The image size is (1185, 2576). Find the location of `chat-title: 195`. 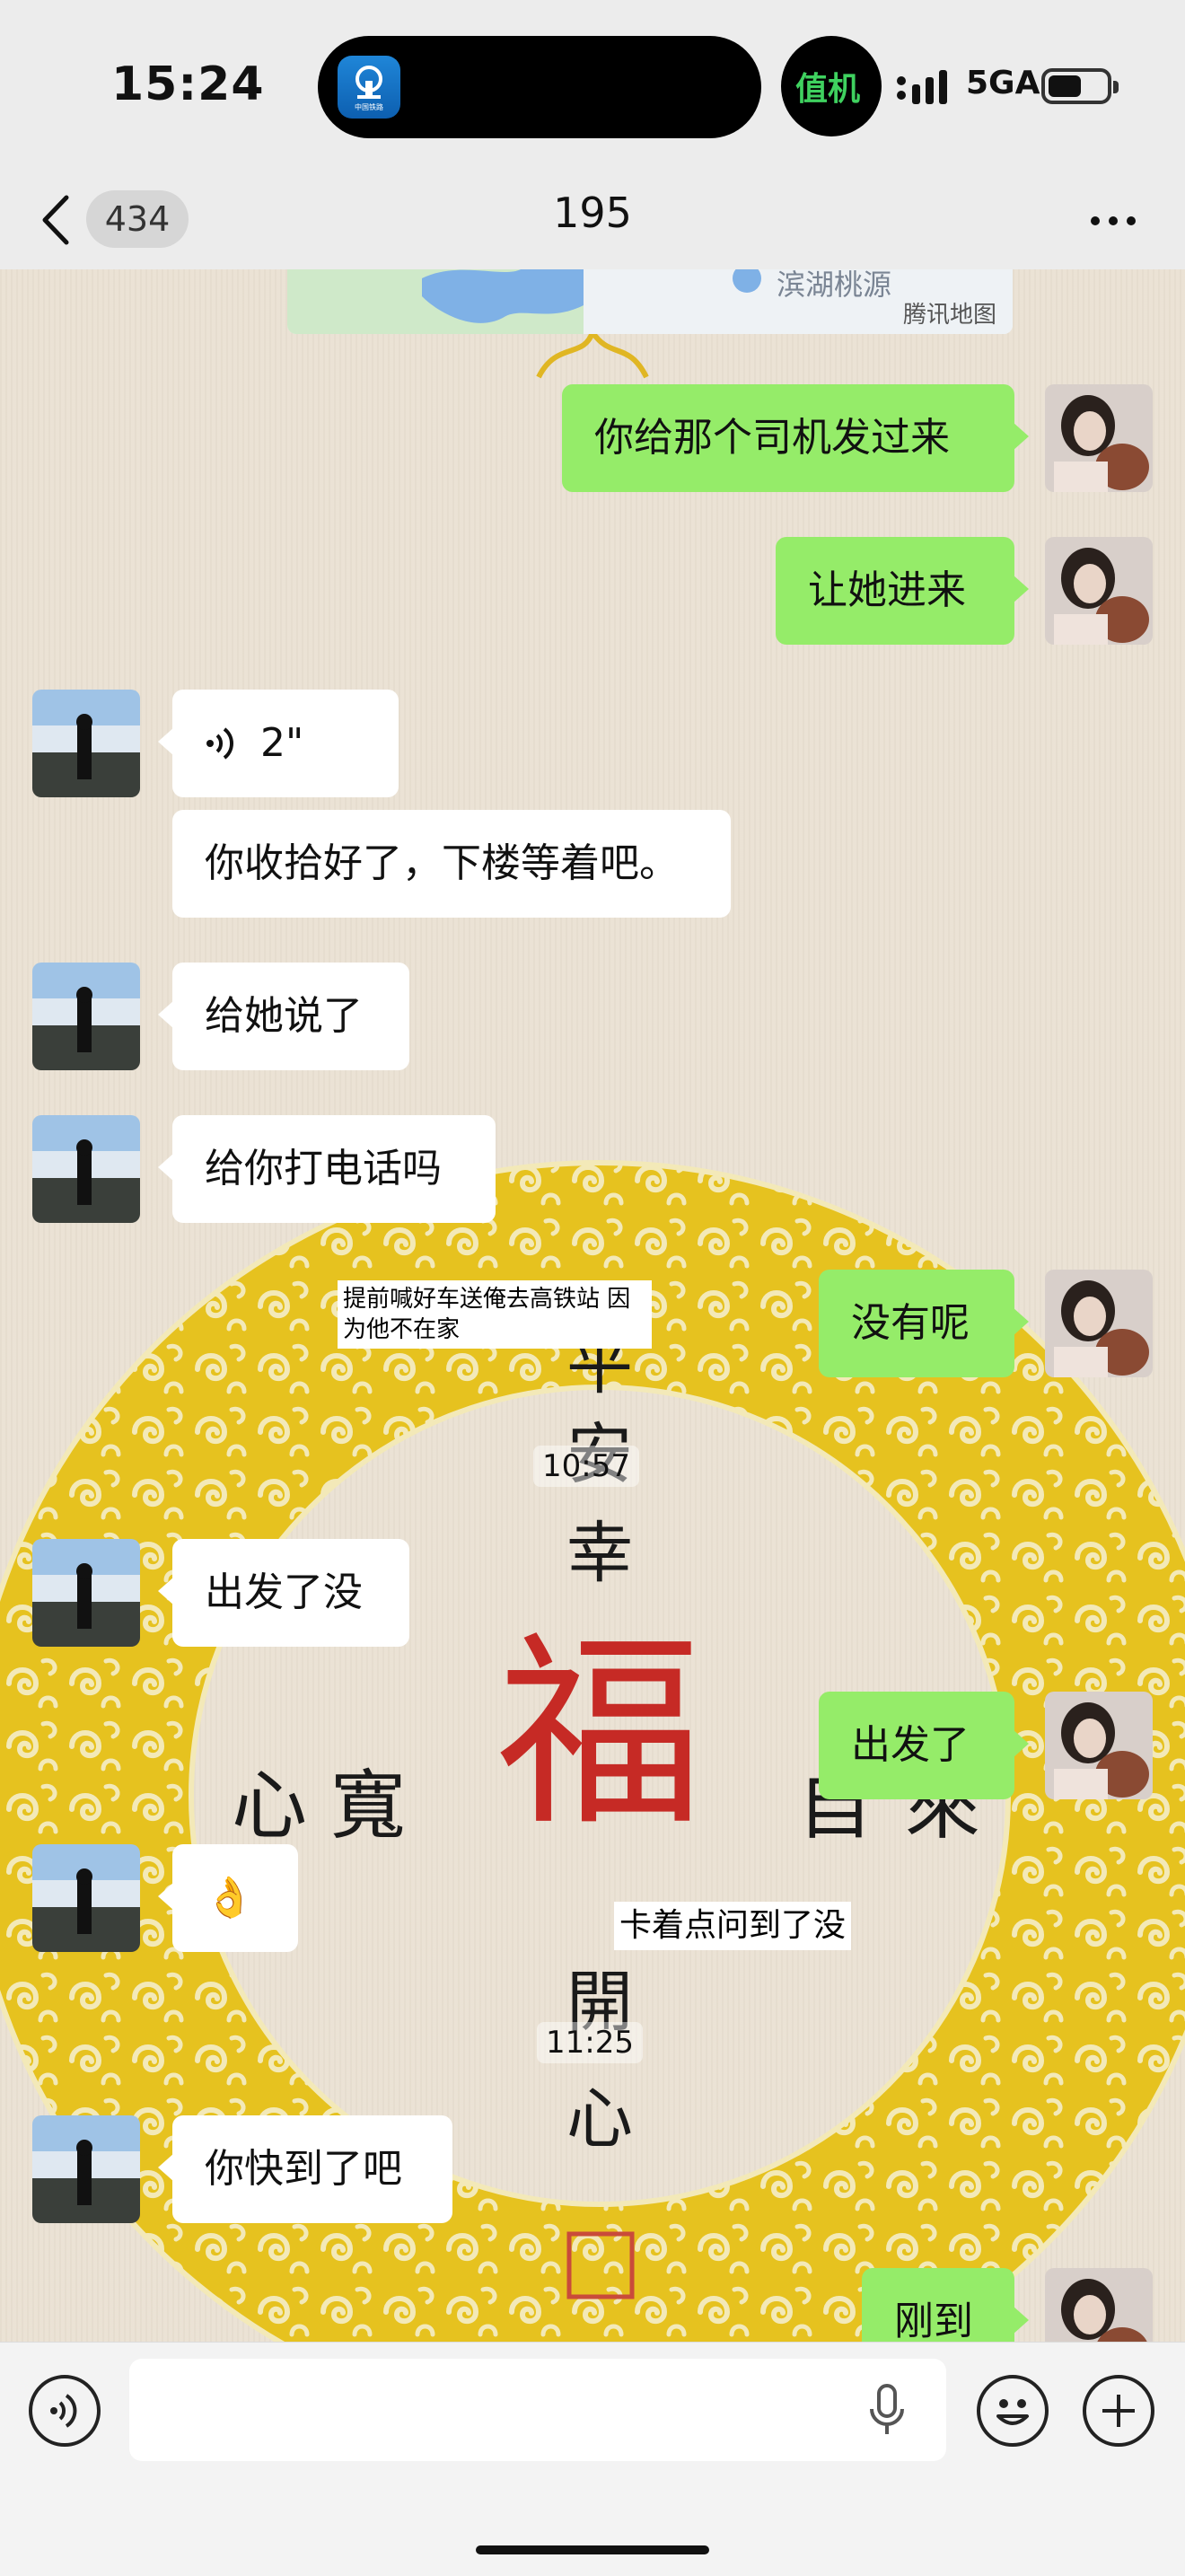

chat-title: 195 is located at coordinates (592, 213).